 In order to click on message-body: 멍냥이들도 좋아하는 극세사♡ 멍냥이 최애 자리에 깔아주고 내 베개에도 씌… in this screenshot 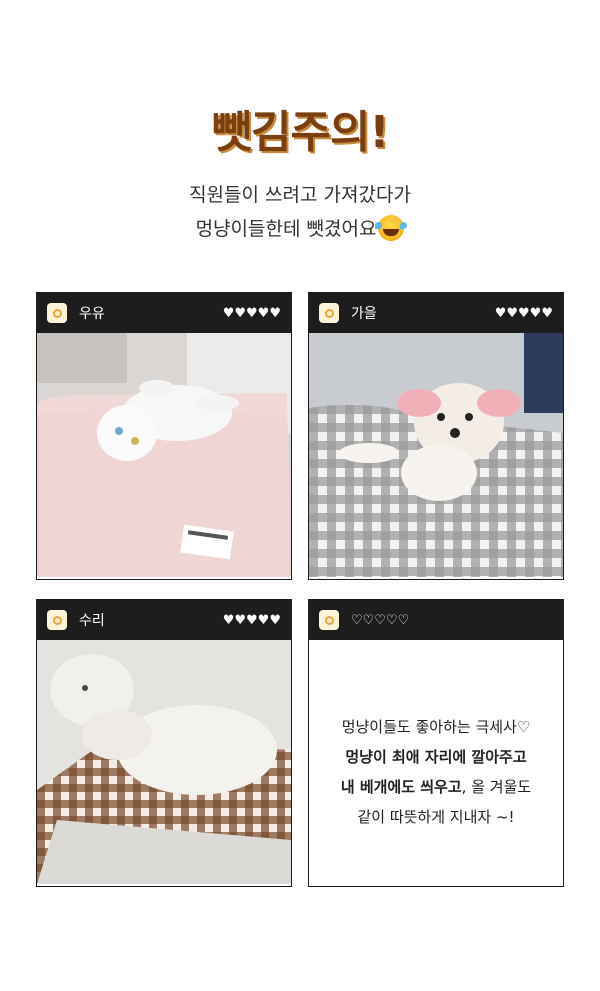, I will do `click(436, 763)`.